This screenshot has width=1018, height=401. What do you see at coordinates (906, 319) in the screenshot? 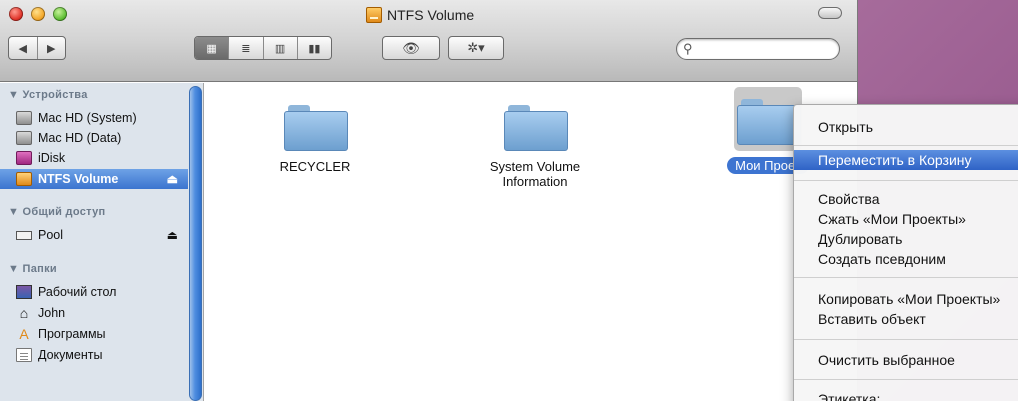
I see `menu-item-paste: Вставить объект` at bounding box center [906, 319].